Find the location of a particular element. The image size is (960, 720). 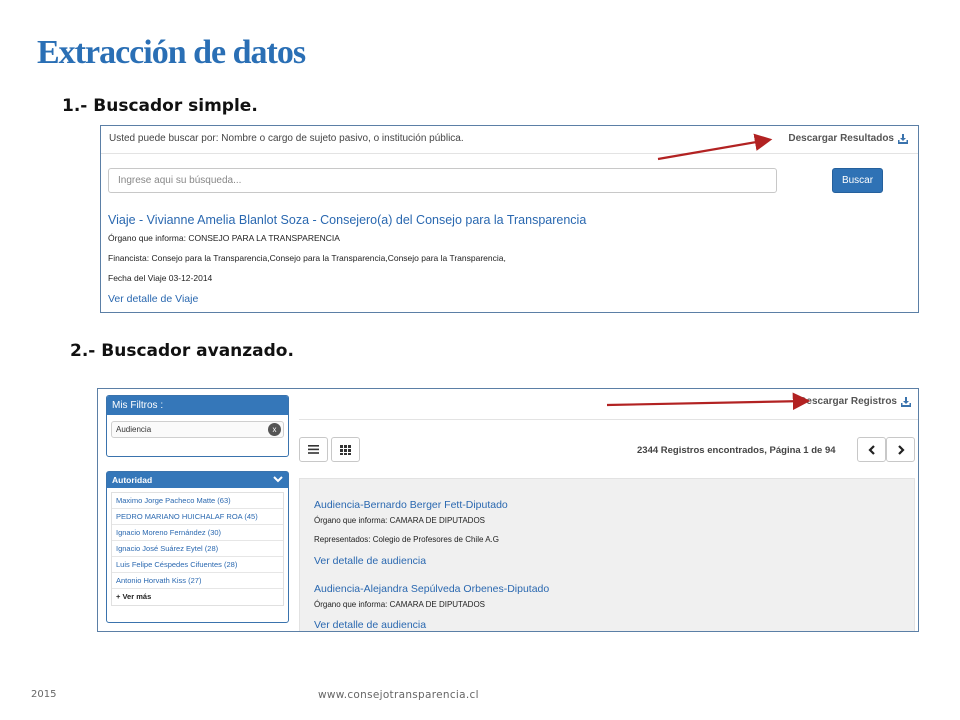

autoridad-item: Luis Felipe Céspedes Cifuentes (28) is located at coordinates (197, 565).